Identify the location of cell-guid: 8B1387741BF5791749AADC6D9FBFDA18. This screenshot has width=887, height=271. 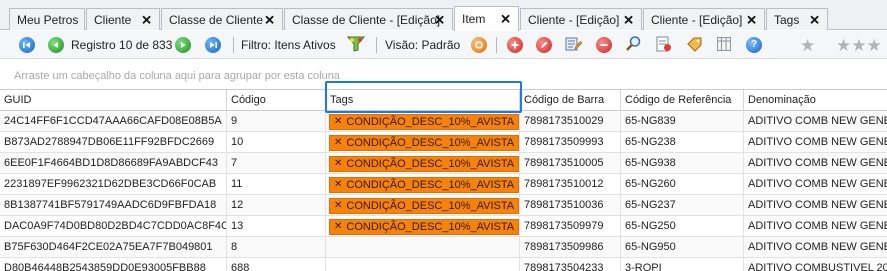
(113, 205).